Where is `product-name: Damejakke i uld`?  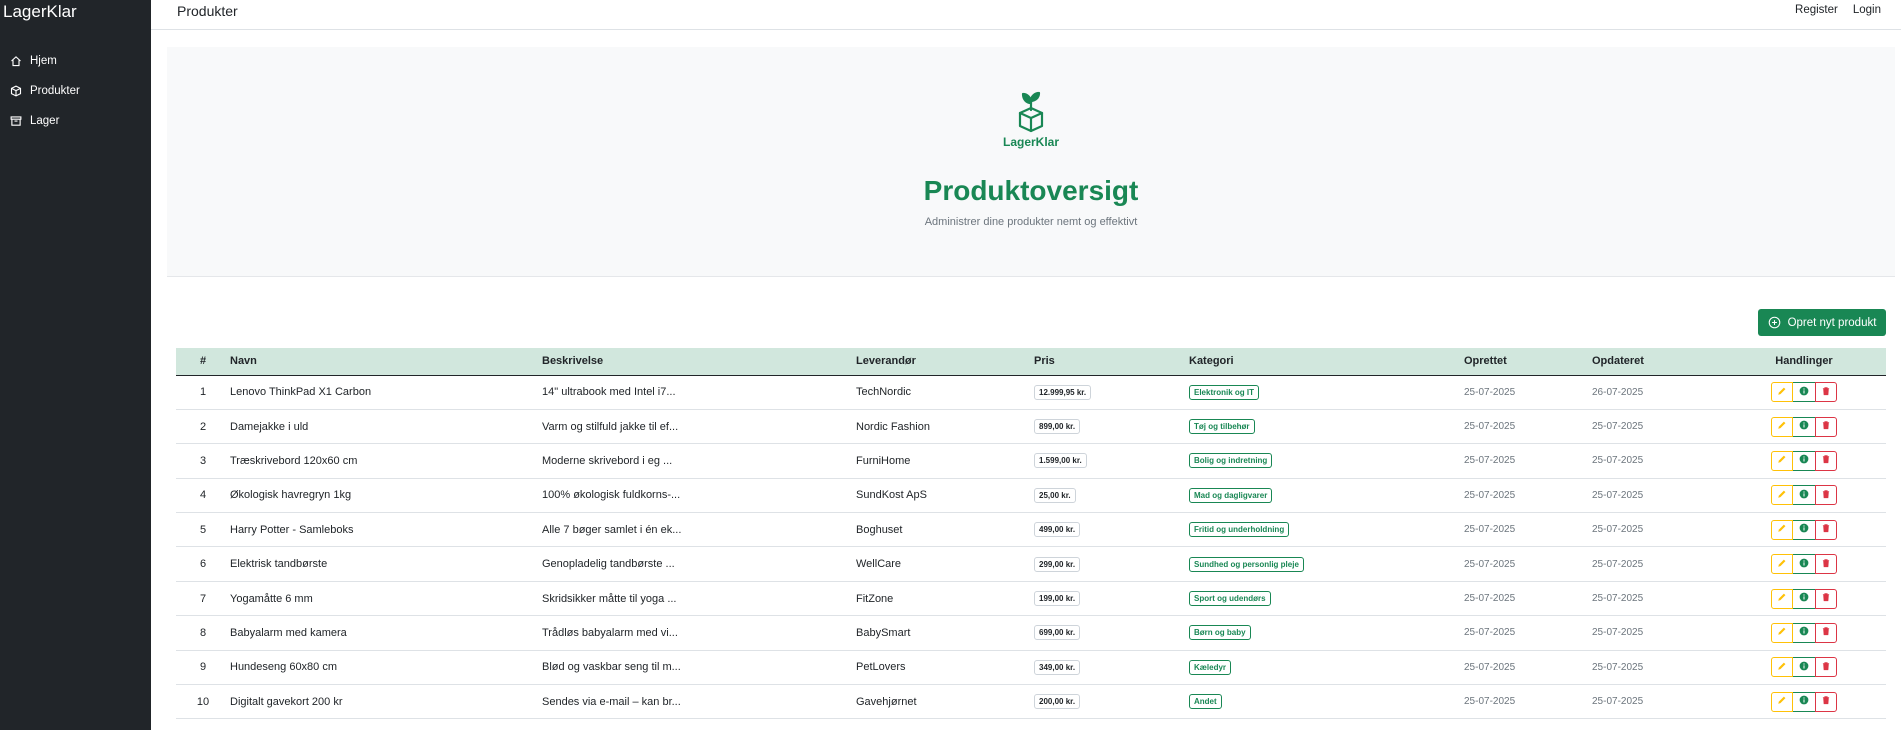 product-name: Damejakke i uld is located at coordinates (269, 426).